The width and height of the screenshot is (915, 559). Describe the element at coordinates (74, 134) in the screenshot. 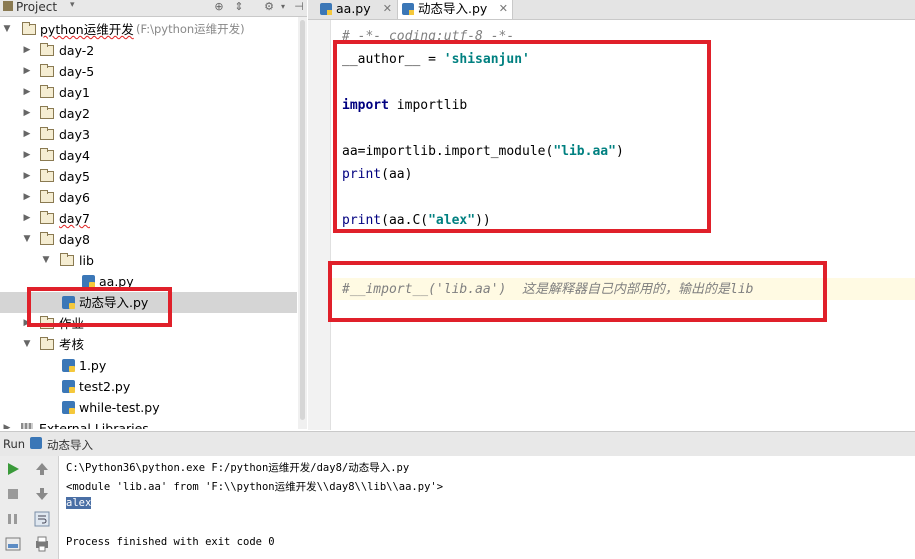

I see `tree-item-label: day3` at that location.